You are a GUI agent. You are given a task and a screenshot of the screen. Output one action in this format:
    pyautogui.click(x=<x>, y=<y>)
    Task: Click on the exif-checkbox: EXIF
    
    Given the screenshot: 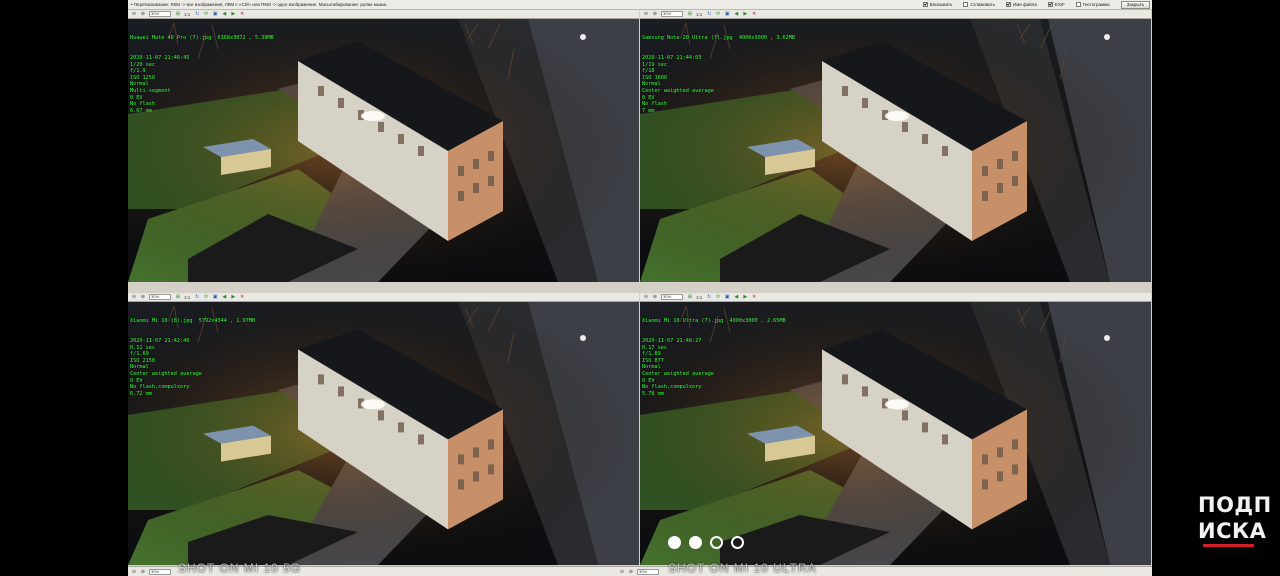 What is the action you would take?
    pyautogui.click(x=1056, y=4)
    